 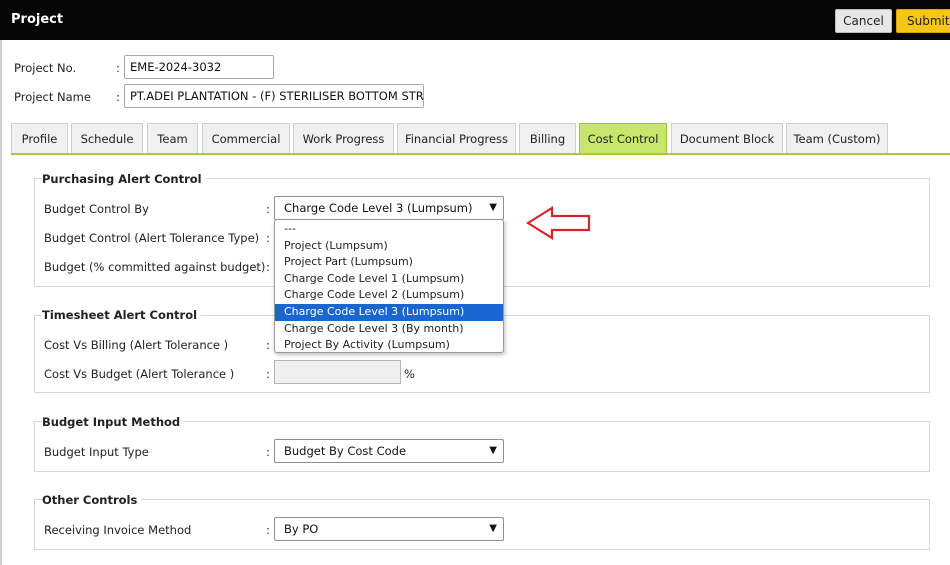 What do you see at coordinates (136, 345) in the screenshot?
I see `cost-vs-billing-label: Cost Vs Billing (Alert Tolerance )` at bounding box center [136, 345].